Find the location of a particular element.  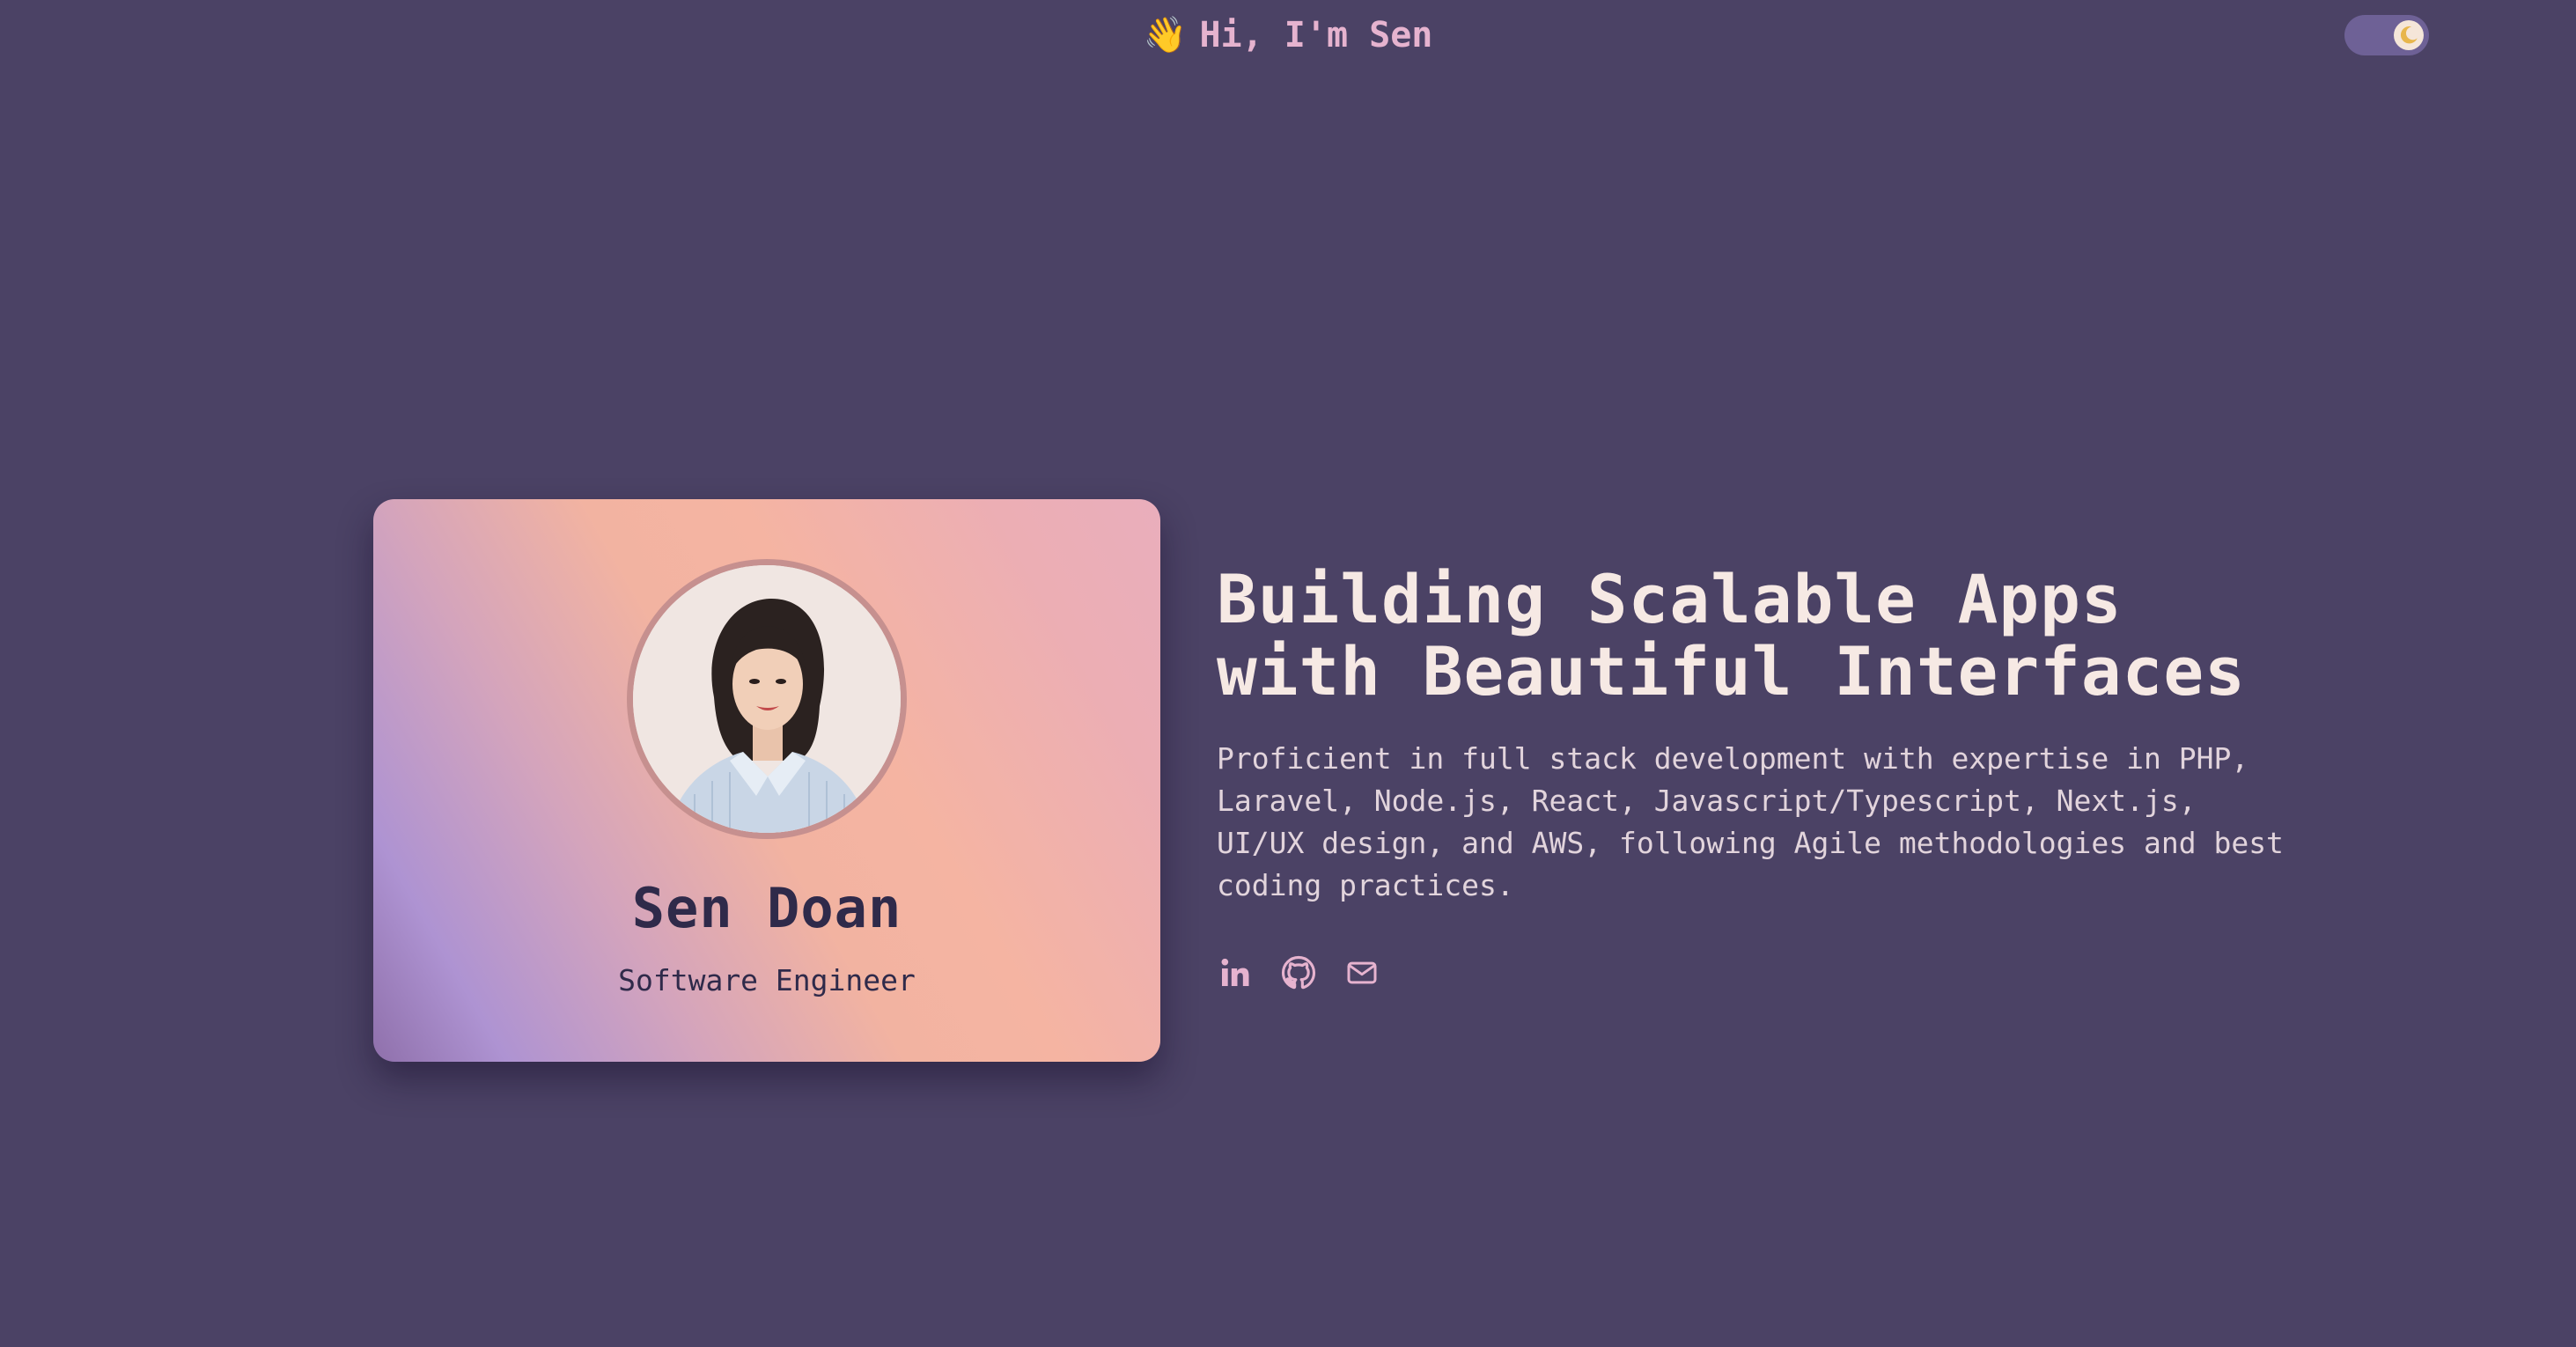

github-link is located at coordinates (1299, 972).